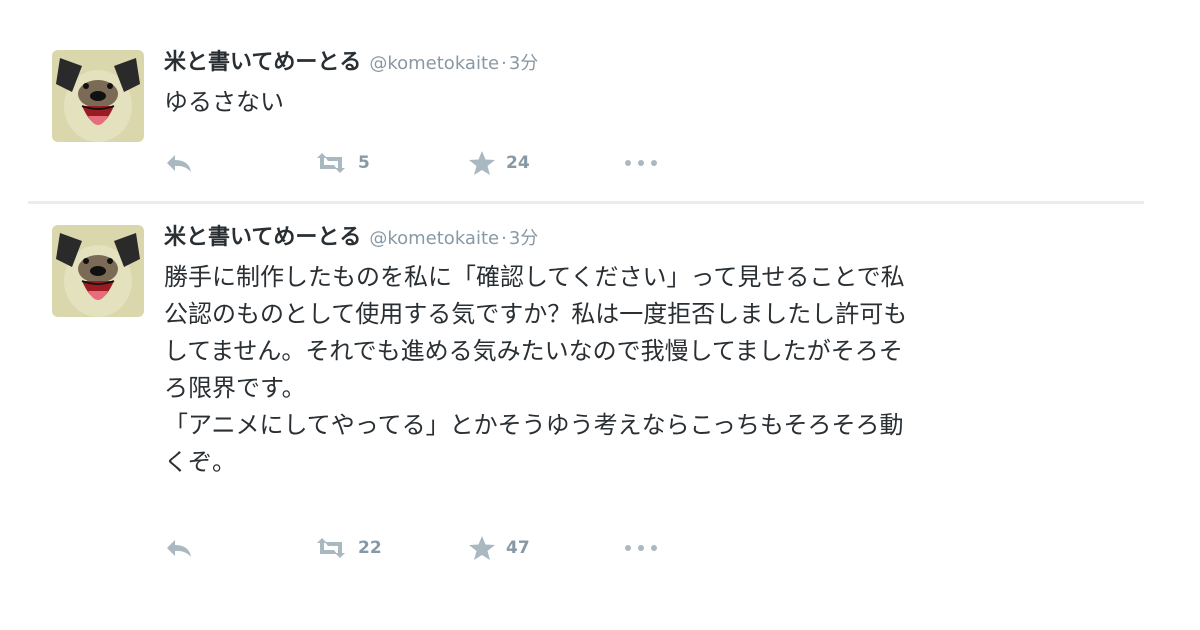  I want to click on tweet-actions: 5 24, so click(424, 163).